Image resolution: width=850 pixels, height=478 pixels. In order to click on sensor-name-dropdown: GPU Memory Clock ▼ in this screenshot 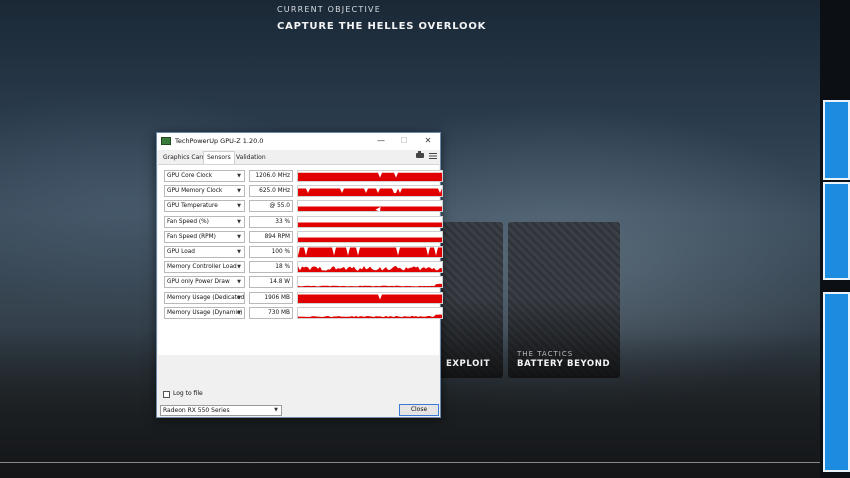, I will do `click(204, 191)`.